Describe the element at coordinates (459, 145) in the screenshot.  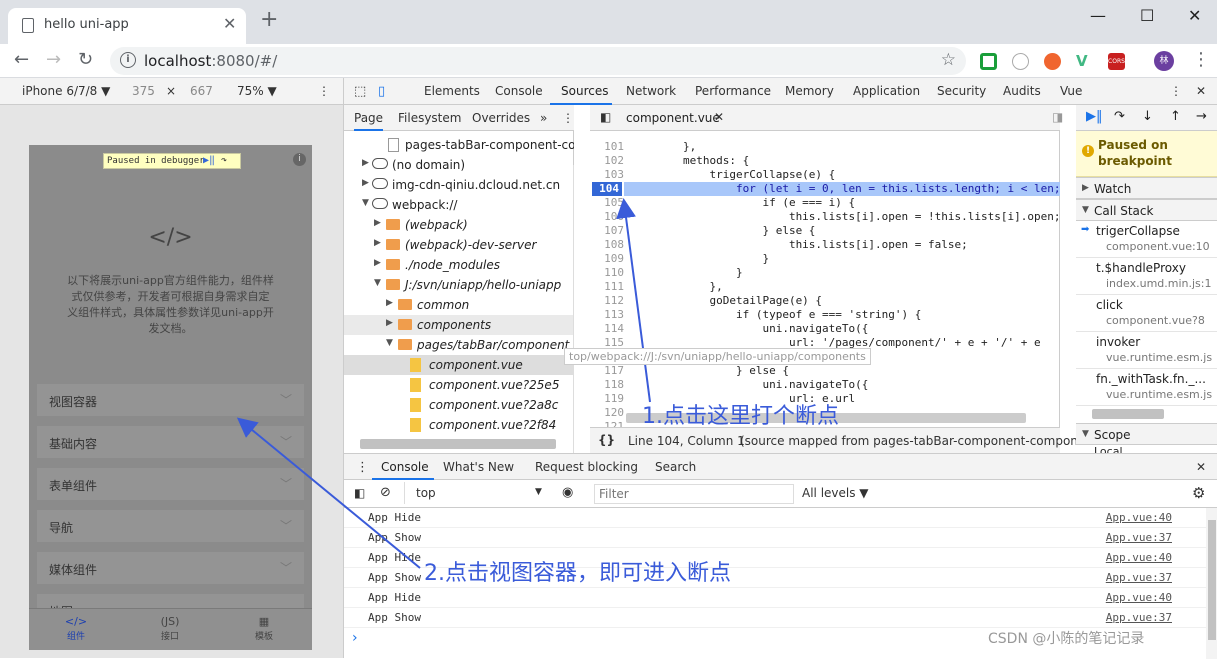
I see `tree-item: pages-tabBar-component-comp` at that location.